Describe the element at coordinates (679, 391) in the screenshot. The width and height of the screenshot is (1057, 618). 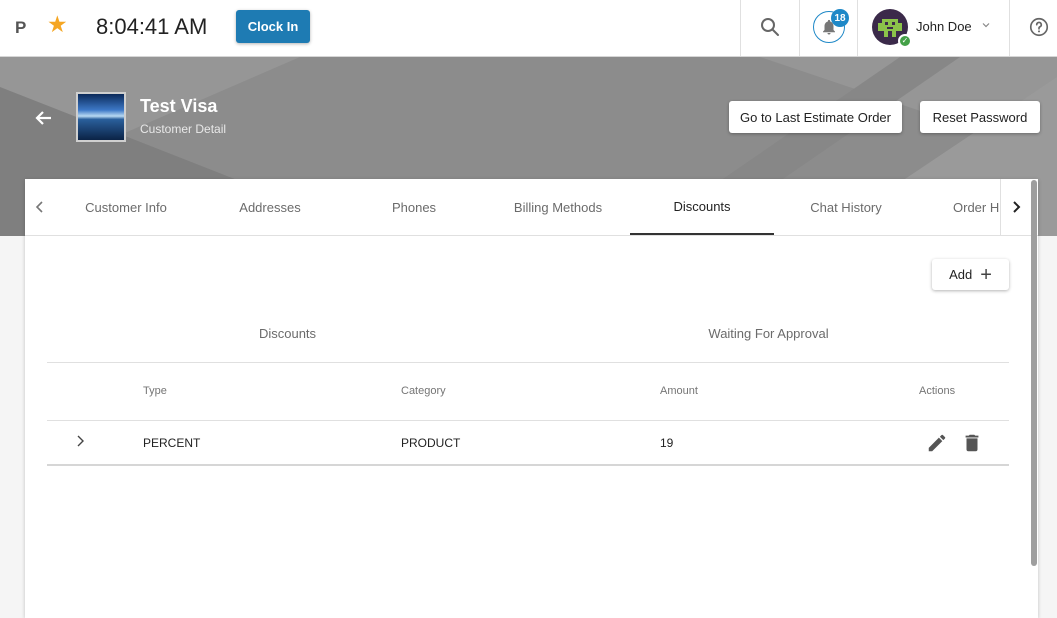
I see `column-header-amount: Amount` at that location.